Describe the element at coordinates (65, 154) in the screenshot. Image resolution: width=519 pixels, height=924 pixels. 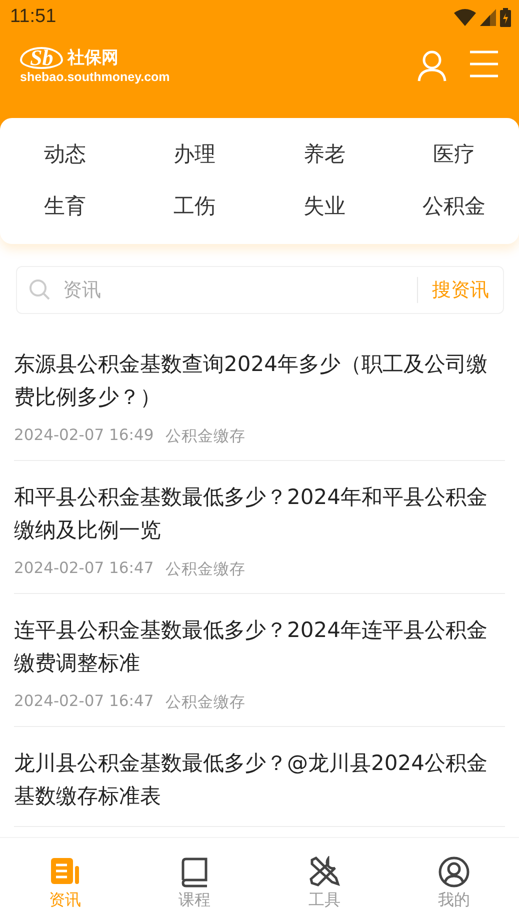
I see `category-item: 动态` at that location.